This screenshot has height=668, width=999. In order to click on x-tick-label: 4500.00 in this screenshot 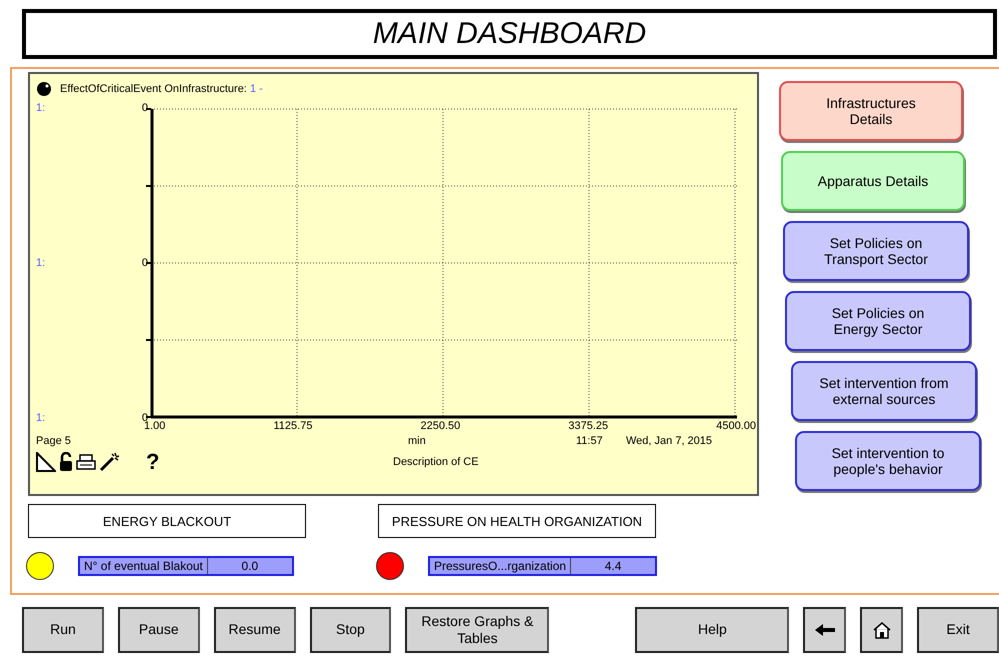, I will do `click(736, 426)`.